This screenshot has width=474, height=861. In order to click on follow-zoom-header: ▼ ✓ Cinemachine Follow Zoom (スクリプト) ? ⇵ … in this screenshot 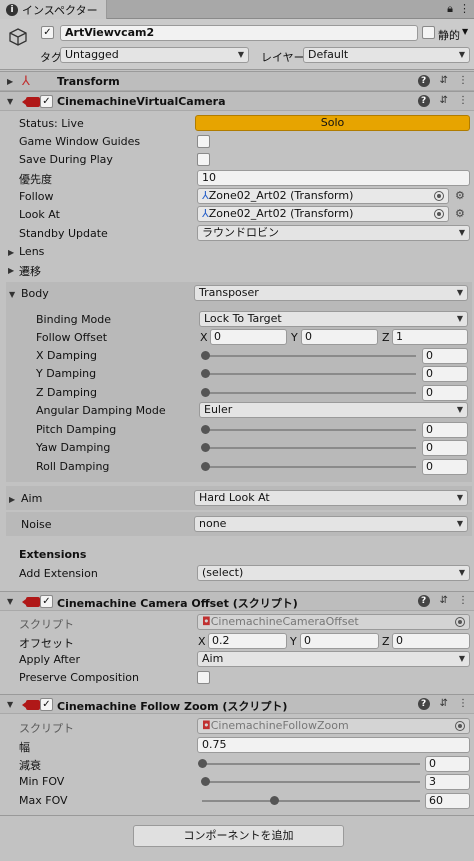, I will do `click(237, 704)`.